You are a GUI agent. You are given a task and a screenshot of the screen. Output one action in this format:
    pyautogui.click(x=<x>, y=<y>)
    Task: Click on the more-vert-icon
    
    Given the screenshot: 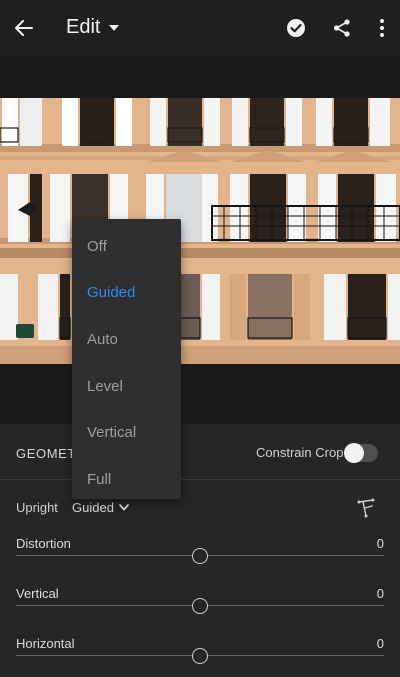 What is the action you would take?
    pyautogui.click(x=382, y=28)
    